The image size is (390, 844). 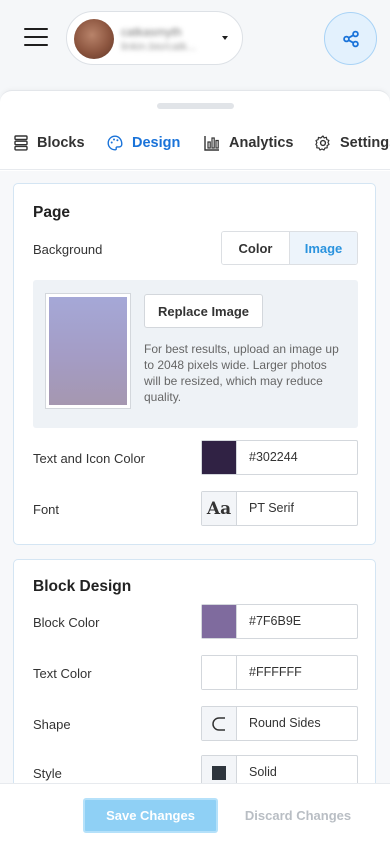 What do you see at coordinates (47, 773) in the screenshot?
I see `style-label: Style` at bounding box center [47, 773].